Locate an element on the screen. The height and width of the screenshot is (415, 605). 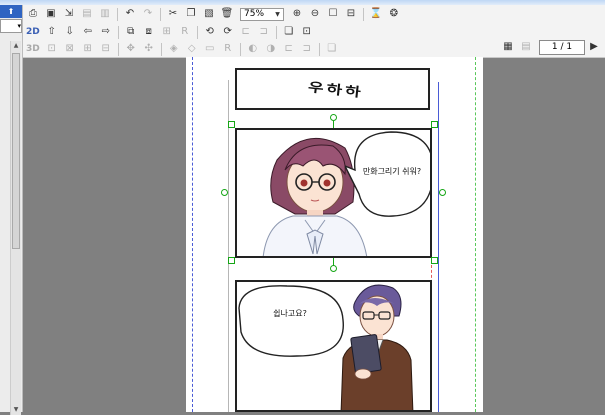
scroll-up-icon: ▲ is located at coordinates (16, 46).